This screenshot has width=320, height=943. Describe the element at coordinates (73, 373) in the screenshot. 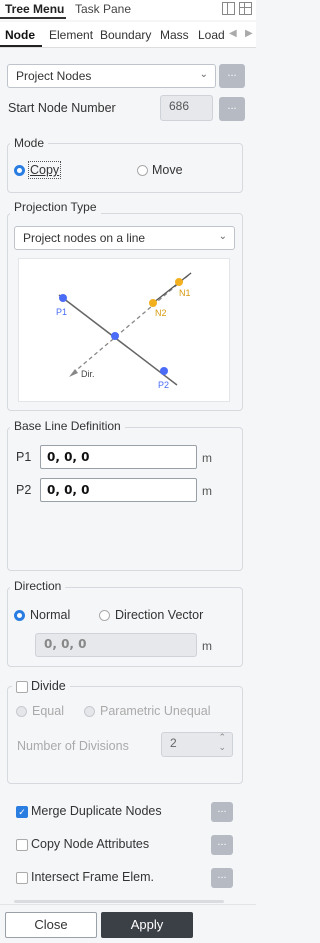

I see `direction-arrow-icon` at that location.